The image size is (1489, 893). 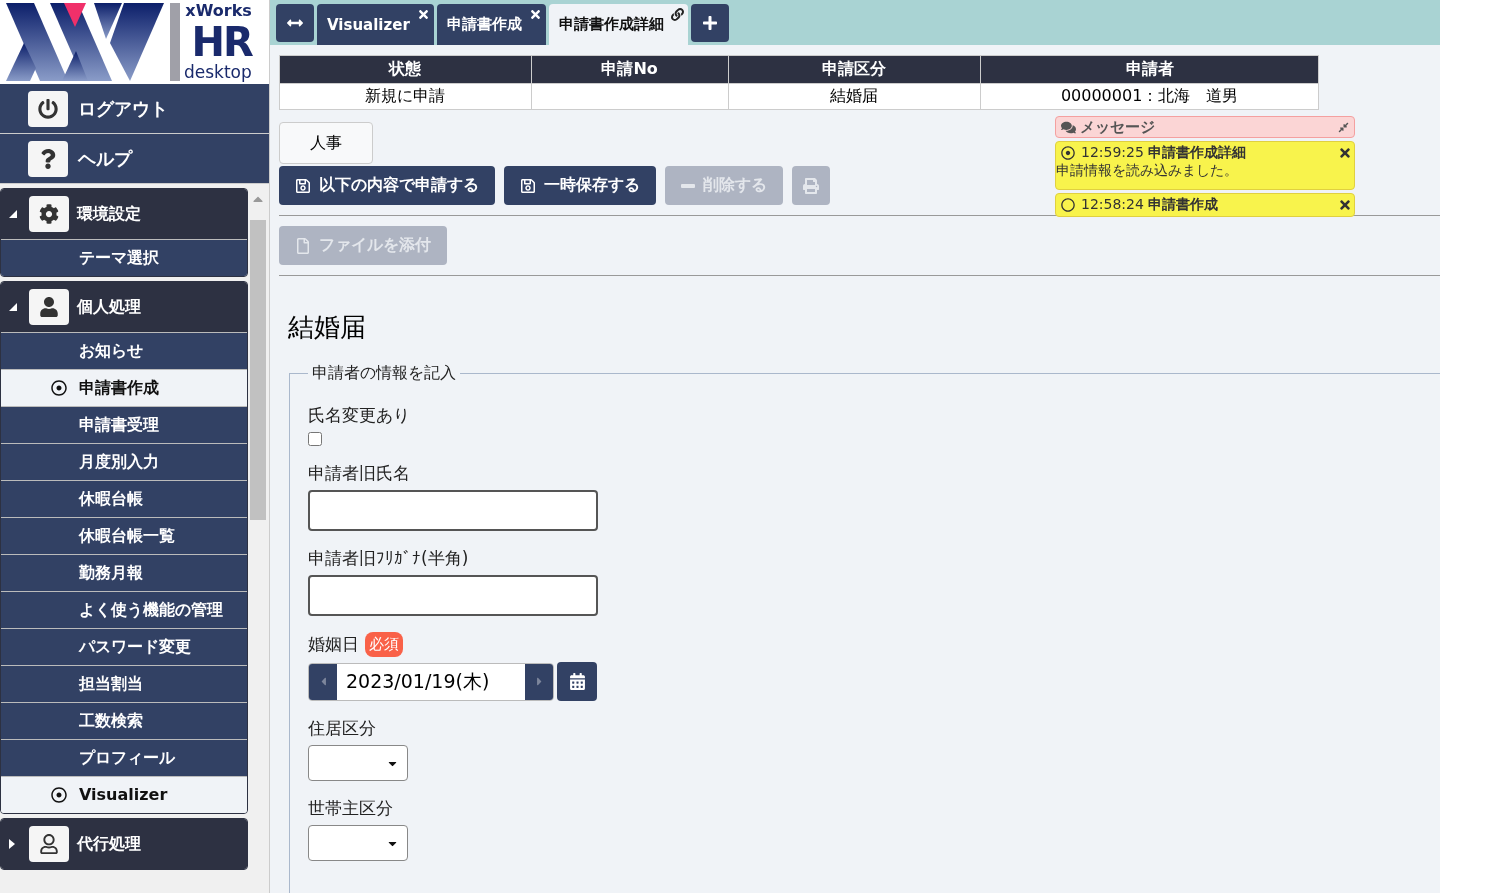 I want to click on menu-group-header: 環境設定, so click(x=124, y=214).